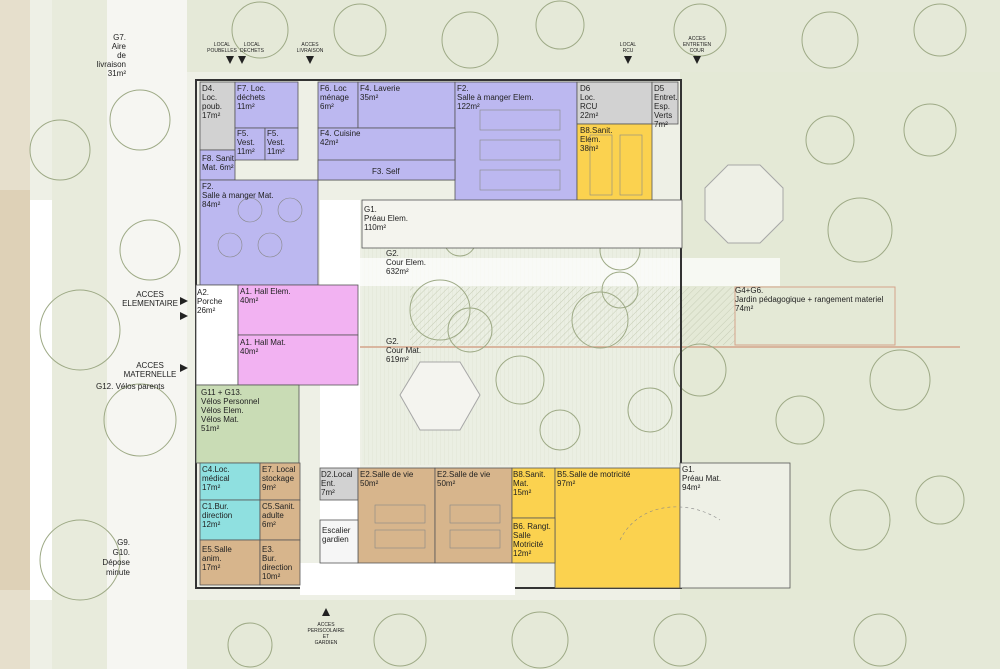 The width and height of the screenshot is (1000, 669). I want to click on label-escalier: Escalier gardien, so click(336, 535).